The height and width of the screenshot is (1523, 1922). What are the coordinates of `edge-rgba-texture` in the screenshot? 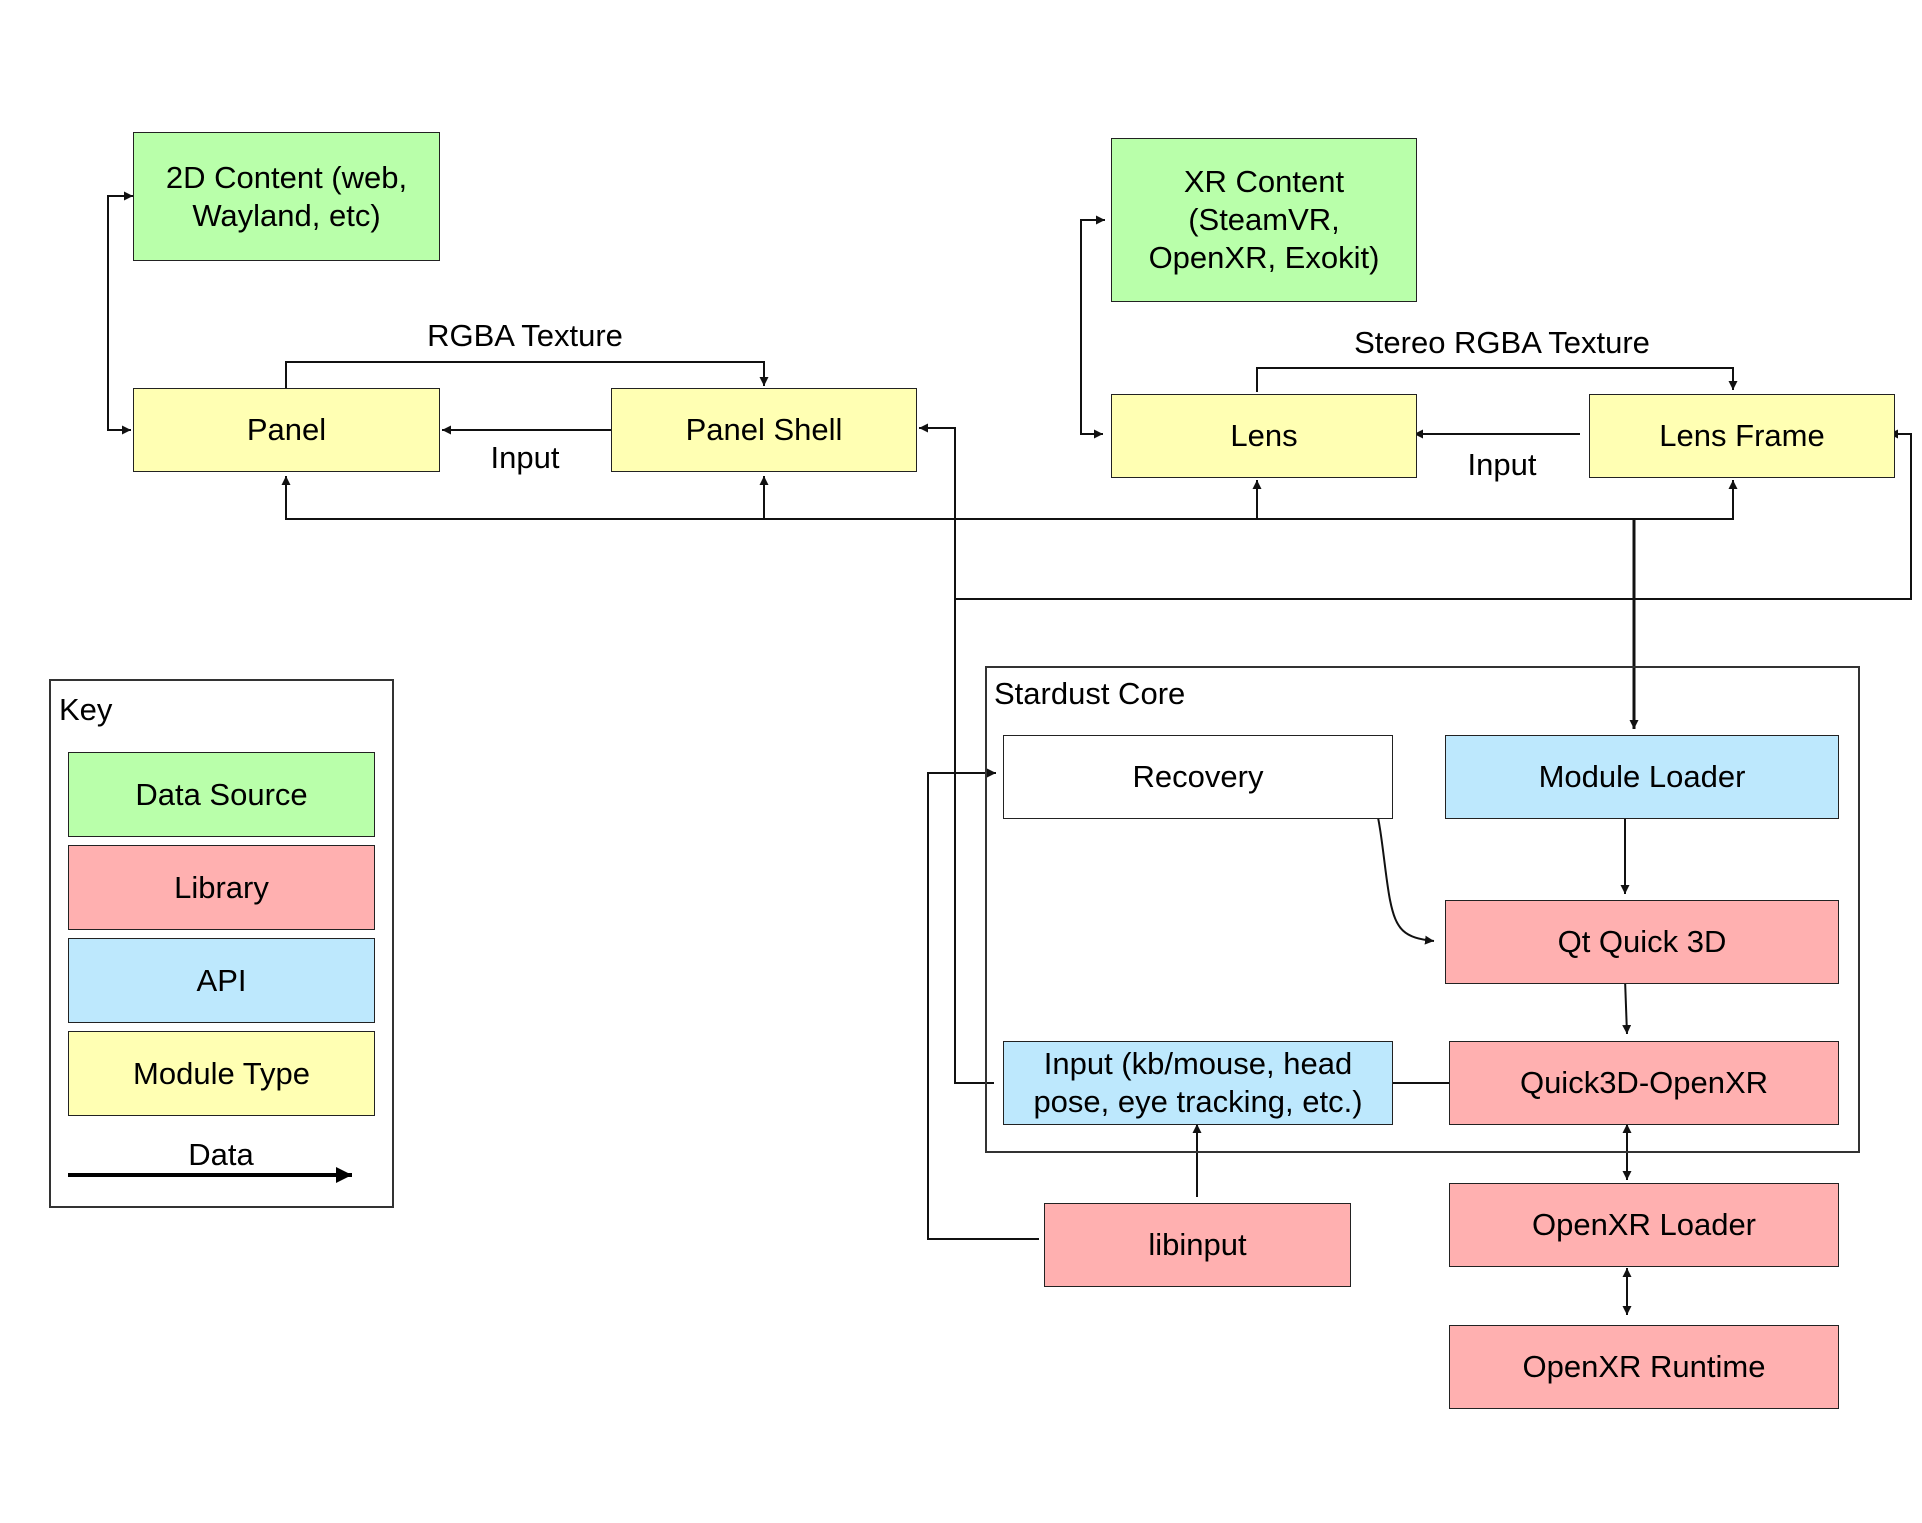 It's located at (527, 374).